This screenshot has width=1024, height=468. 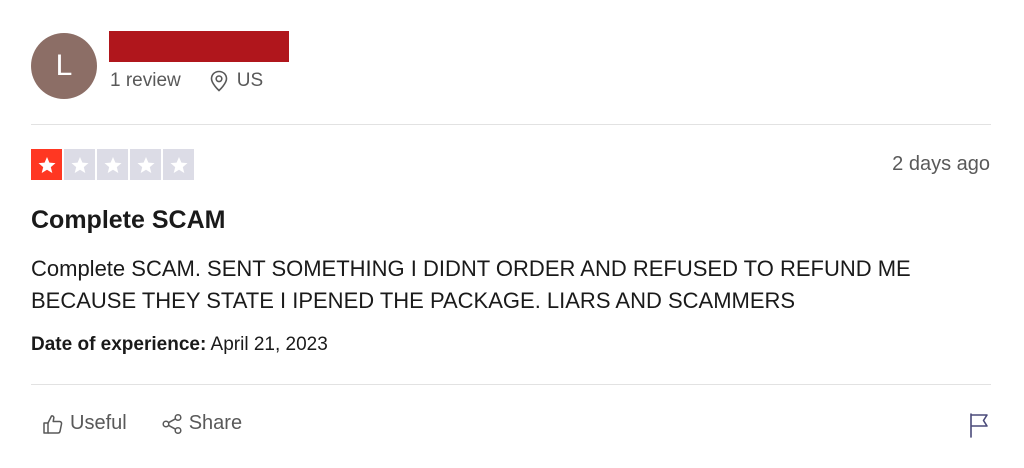 I want to click on share-icon, so click(x=172, y=423).